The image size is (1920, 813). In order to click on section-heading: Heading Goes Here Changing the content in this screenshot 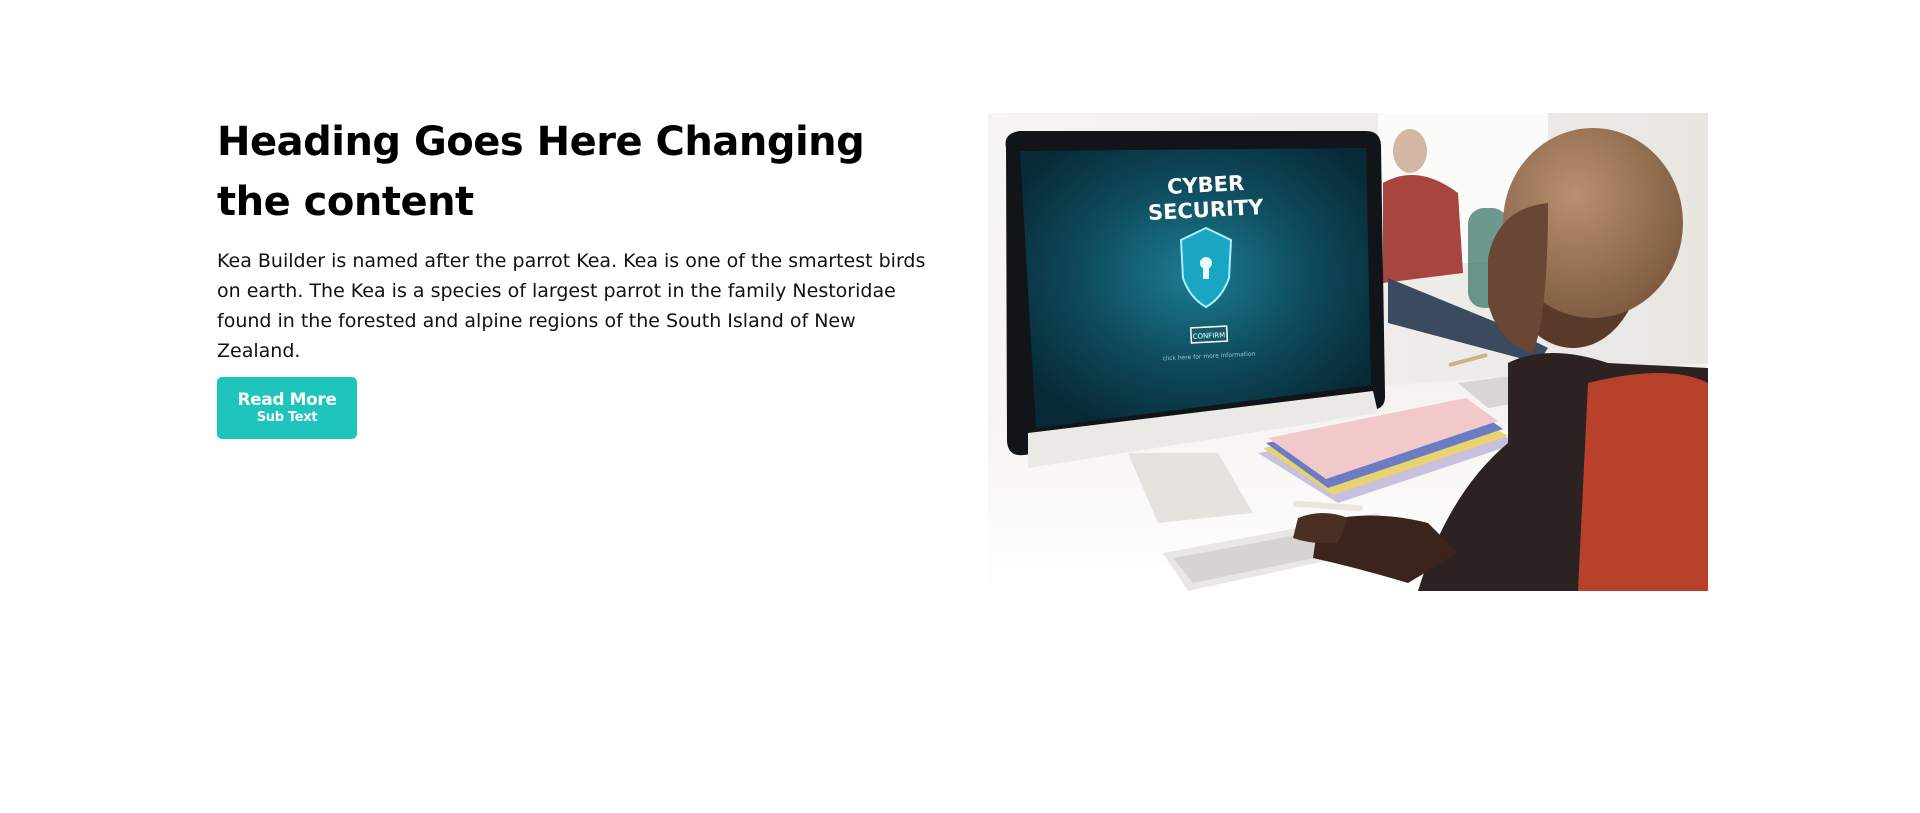, I will do `click(541, 172)`.